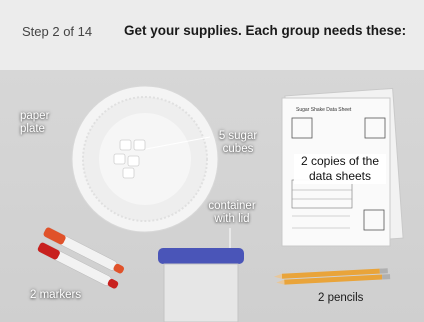 This screenshot has height=322, width=424. What do you see at coordinates (332, 276) in the screenshot?
I see `pencils` at bounding box center [332, 276].